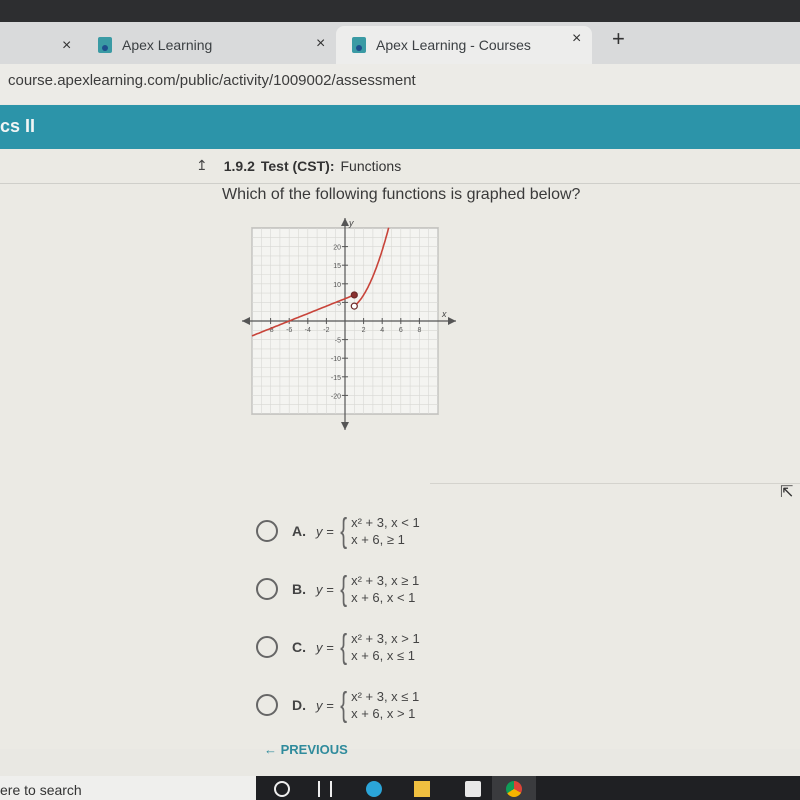 Image resolution: width=800 pixels, height=800 pixels. What do you see at coordinates (337, 248) in the screenshot?
I see `y-tick-label: 20` at bounding box center [337, 248].